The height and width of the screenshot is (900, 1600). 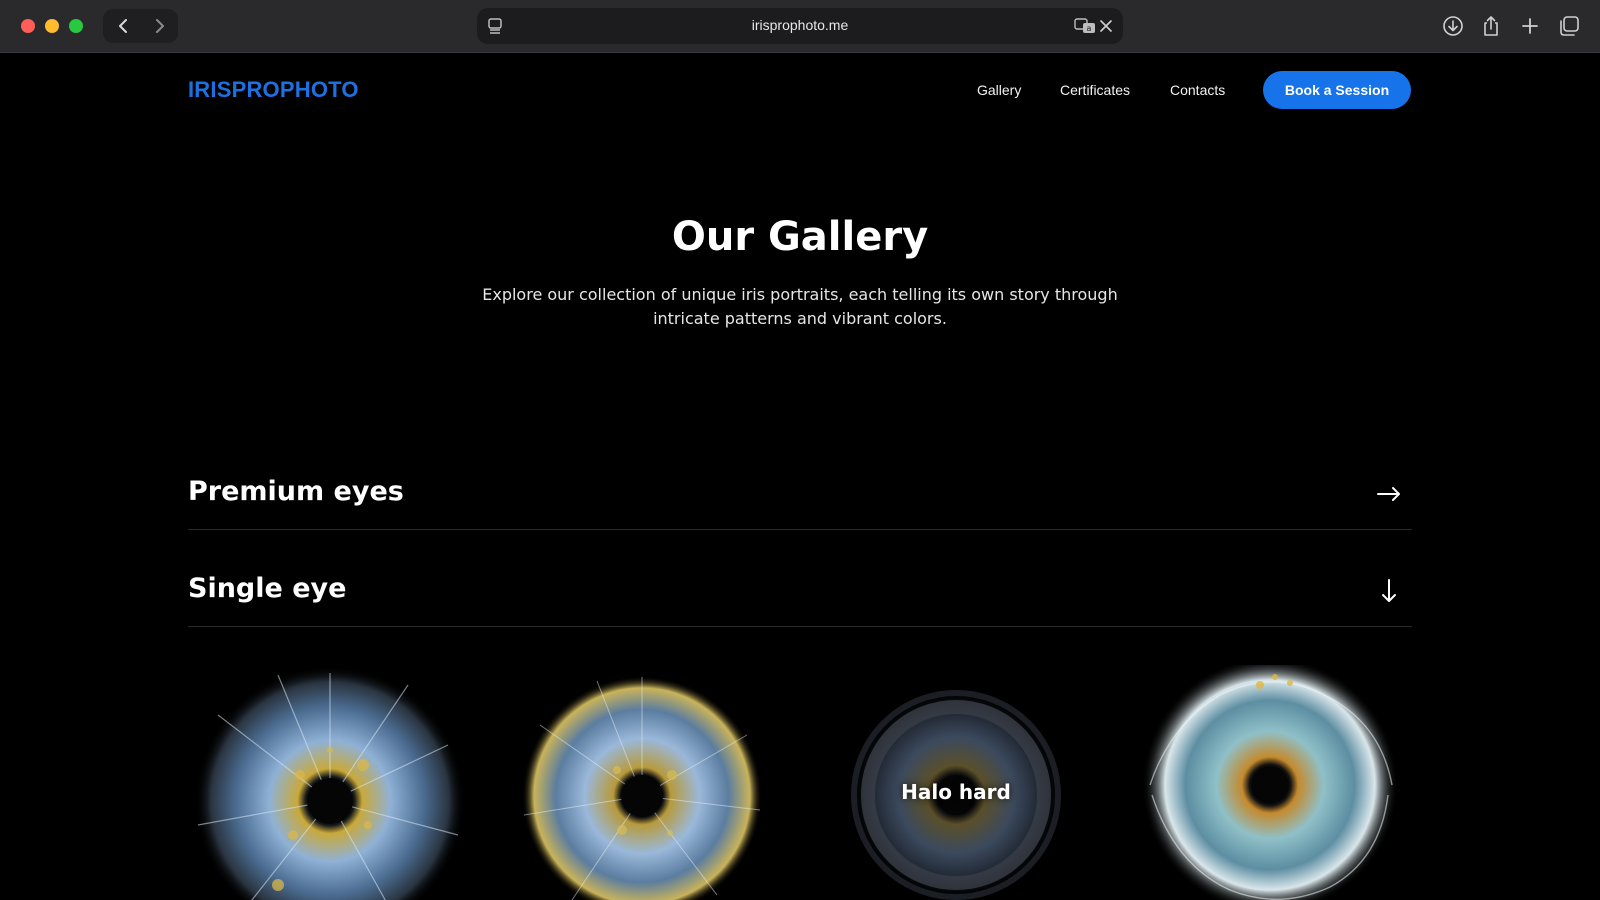 I want to click on arrow-right-icon, so click(x=1389, y=494).